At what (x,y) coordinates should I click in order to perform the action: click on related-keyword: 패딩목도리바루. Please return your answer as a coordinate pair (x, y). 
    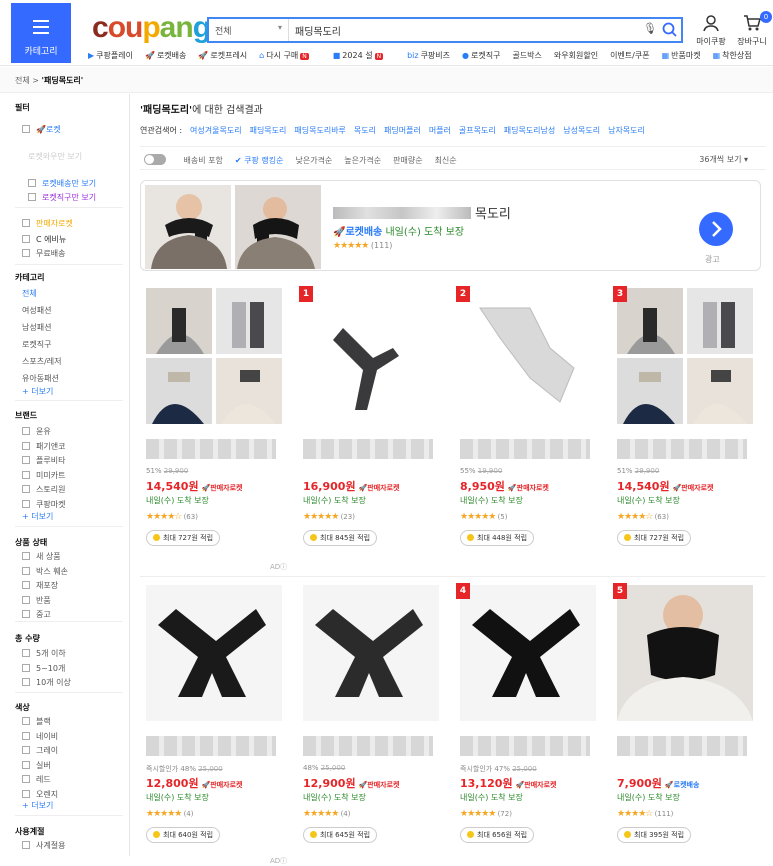
    Looking at the image, I should click on (320, 130).